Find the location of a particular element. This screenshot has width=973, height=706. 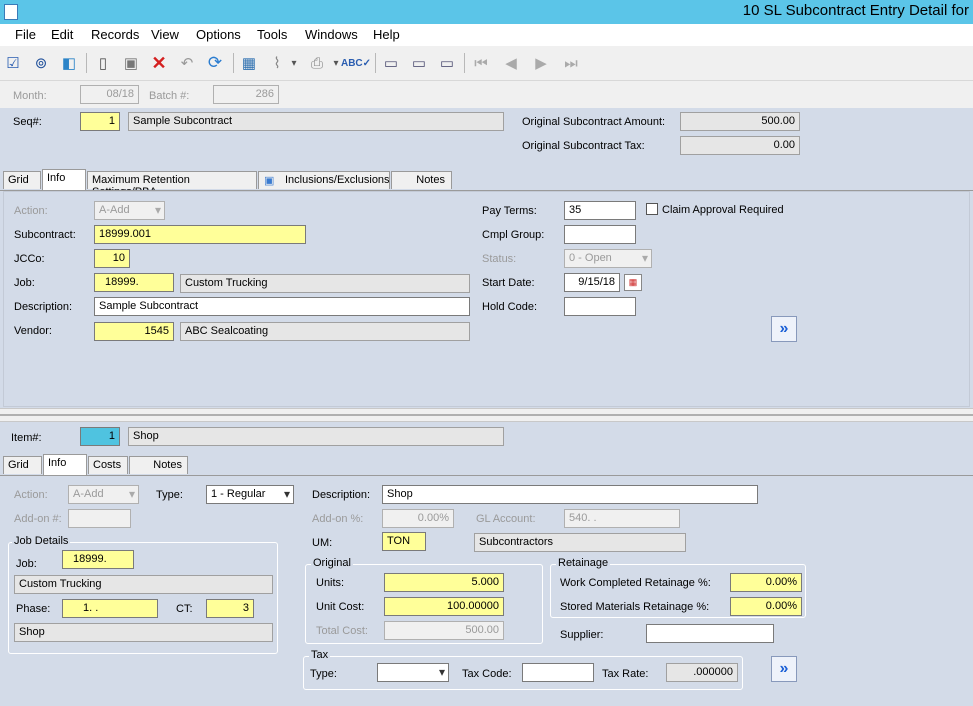

tab-inclusions: ▣ Inclusions/Exclusions is located at coordinates (324, 180).